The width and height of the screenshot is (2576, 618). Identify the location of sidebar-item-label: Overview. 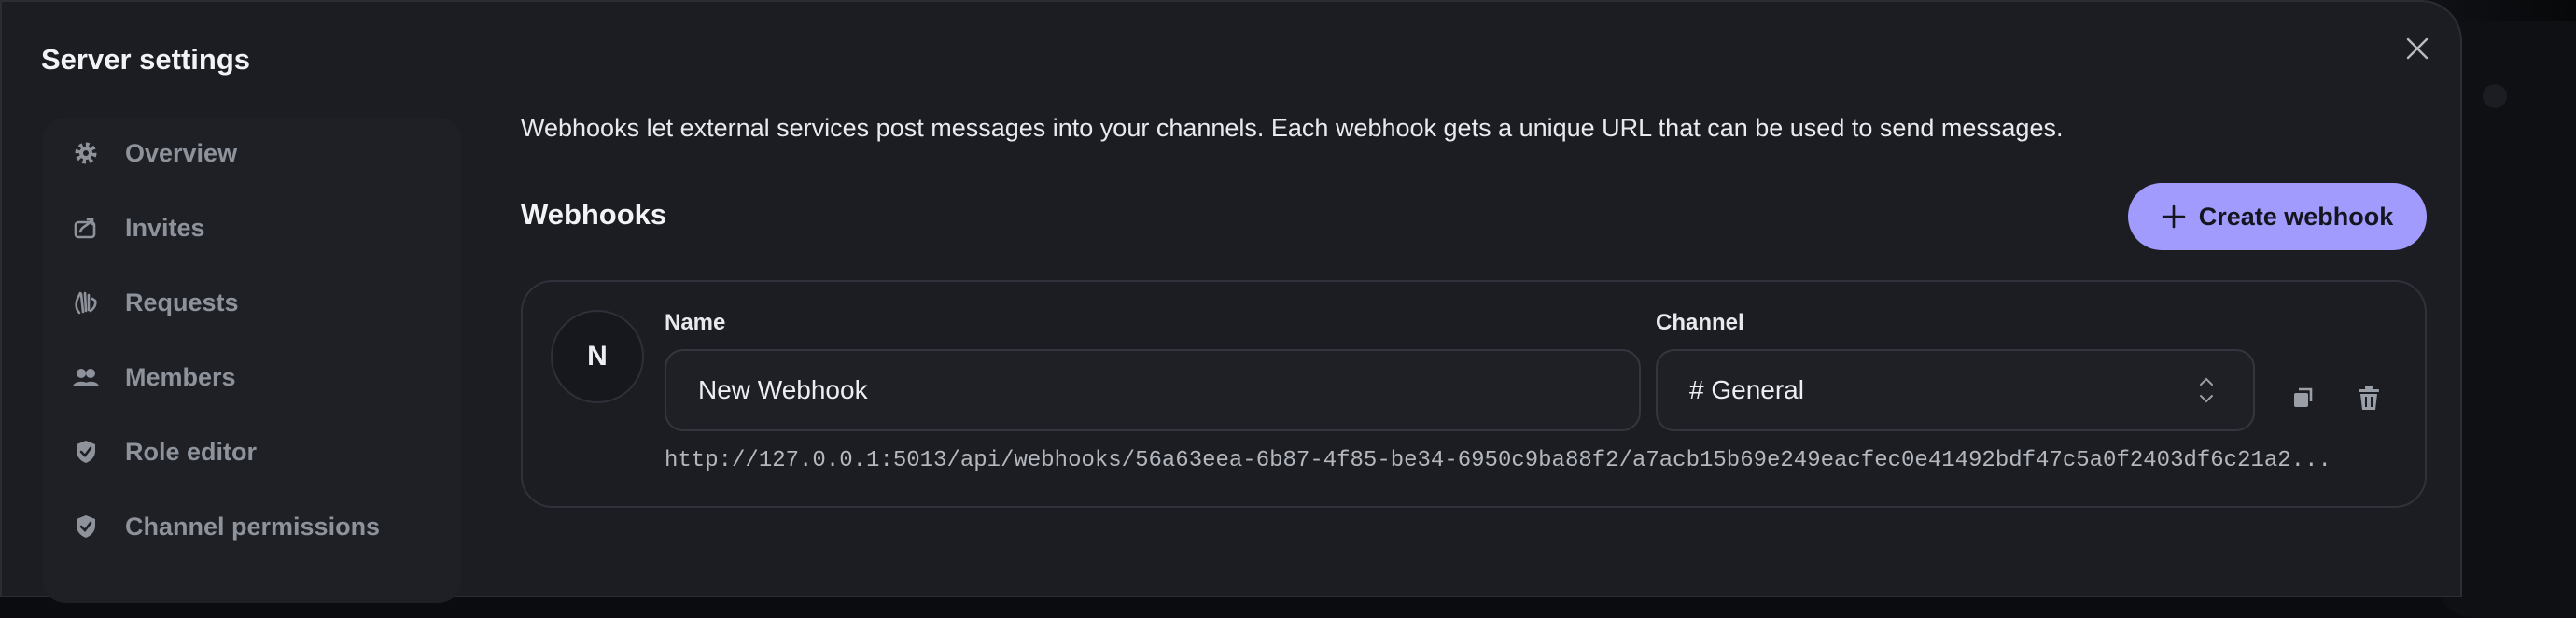
(181, 152).